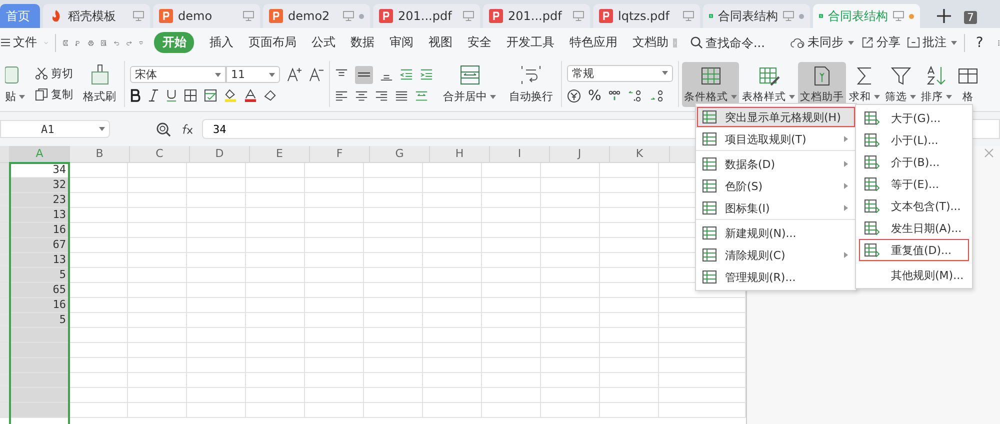  What do you see at coordinates (520, 154) in the screenshot?
I see `column-header: I` at bounding box center [520, 154].